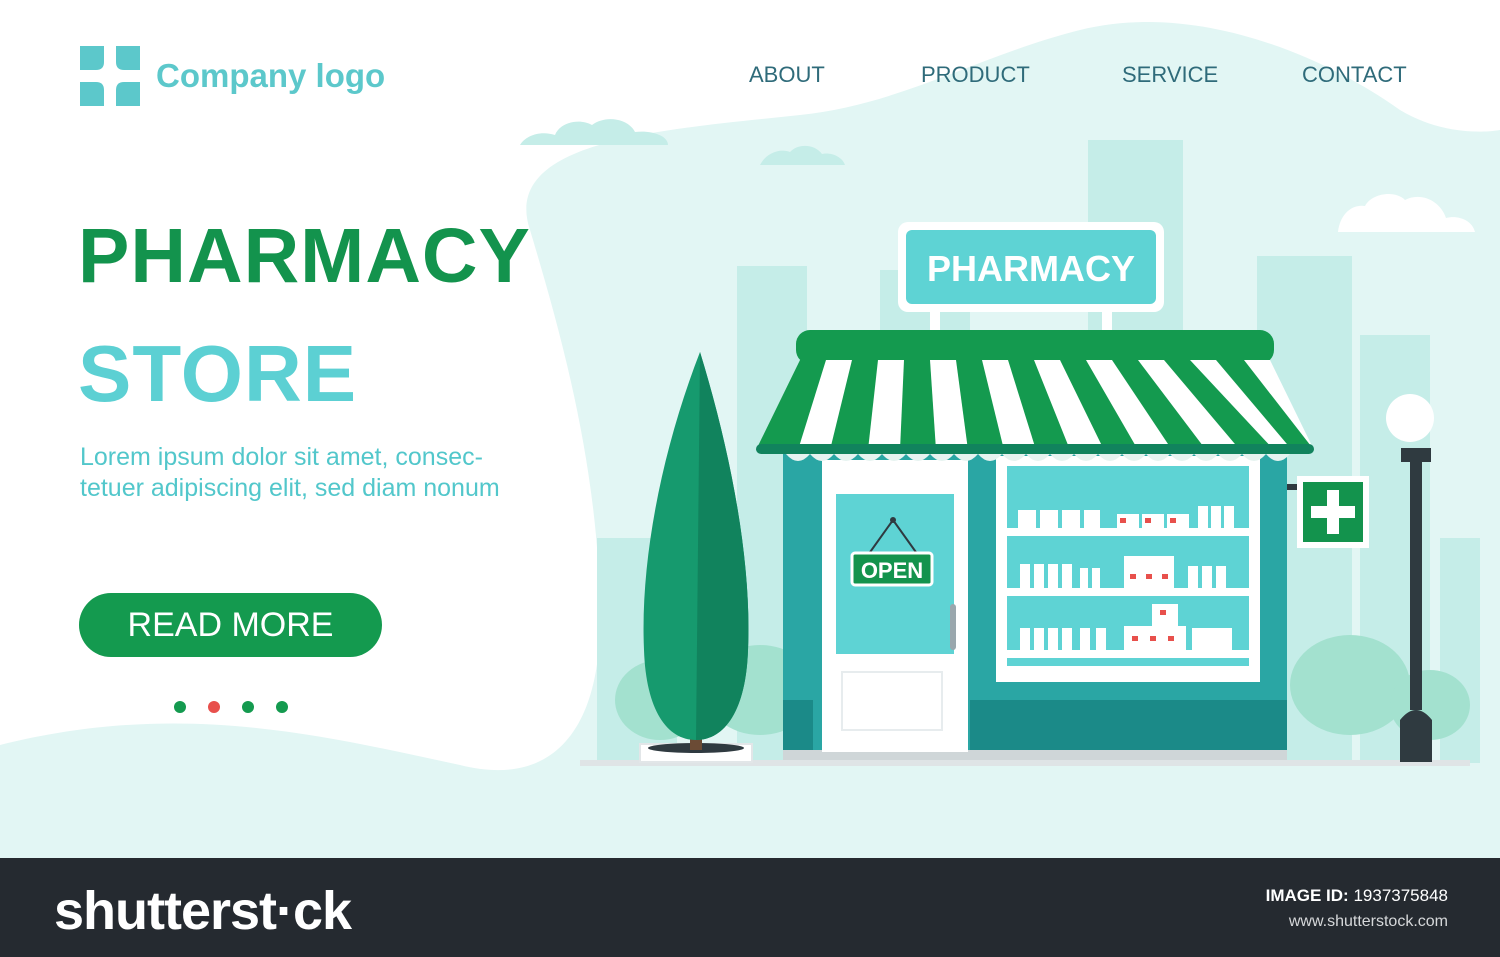 Image resolution: width=1500 pixels, height=957 pixels. What do you see at coordinates (304, 256) in the screenshot?
I see `hero-title: PHARMACY` at bounding box center [304, 256].